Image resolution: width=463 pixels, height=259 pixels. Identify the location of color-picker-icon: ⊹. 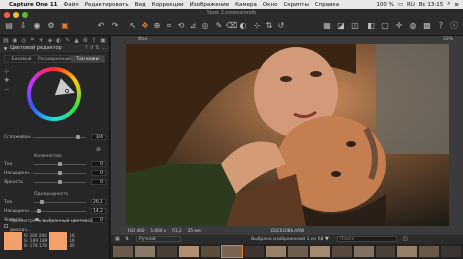
(6, 71).